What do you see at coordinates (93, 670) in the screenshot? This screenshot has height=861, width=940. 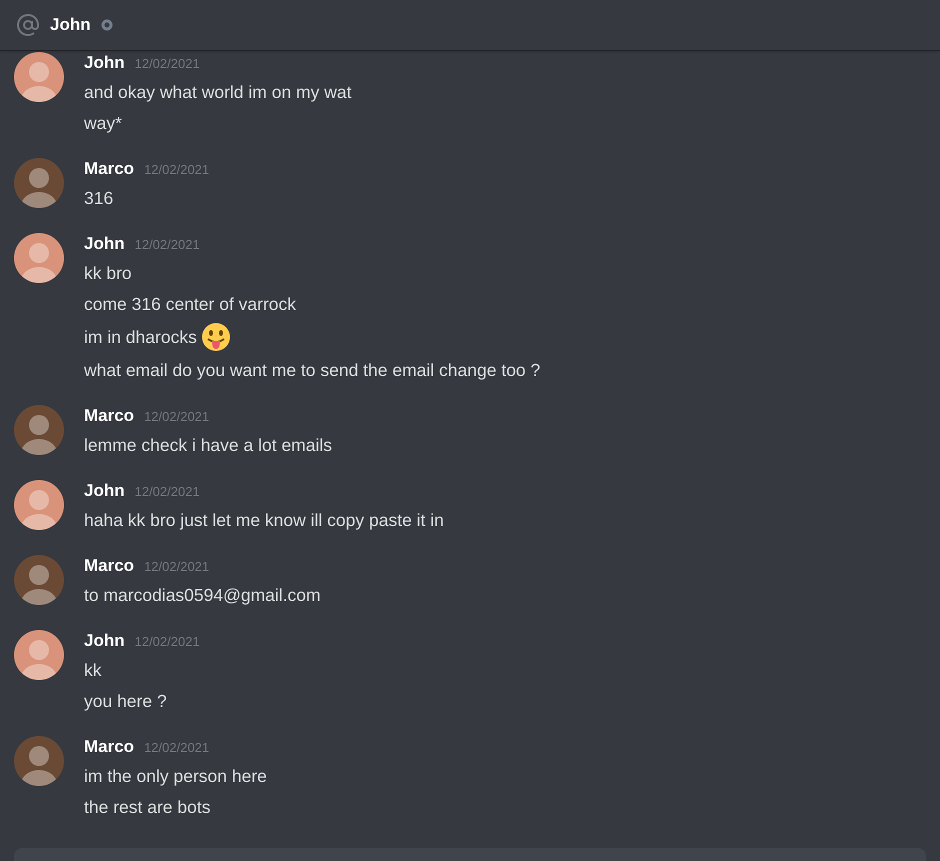 I see `message-text: kk` at bounding box center [93, 670].